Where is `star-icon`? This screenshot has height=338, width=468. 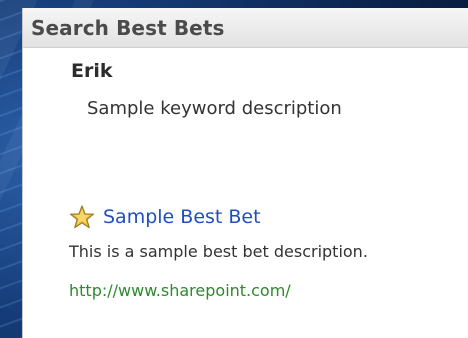
star-icon is located at coordinates (82, 217).